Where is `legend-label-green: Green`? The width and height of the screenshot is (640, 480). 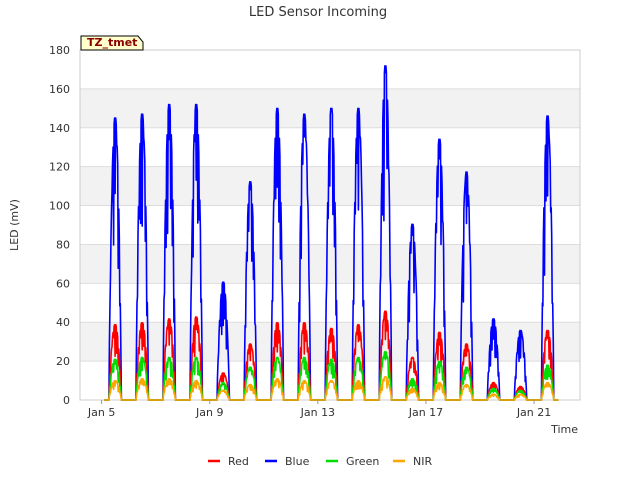
legend-label-green: Green is located at coordinates (362, 461).